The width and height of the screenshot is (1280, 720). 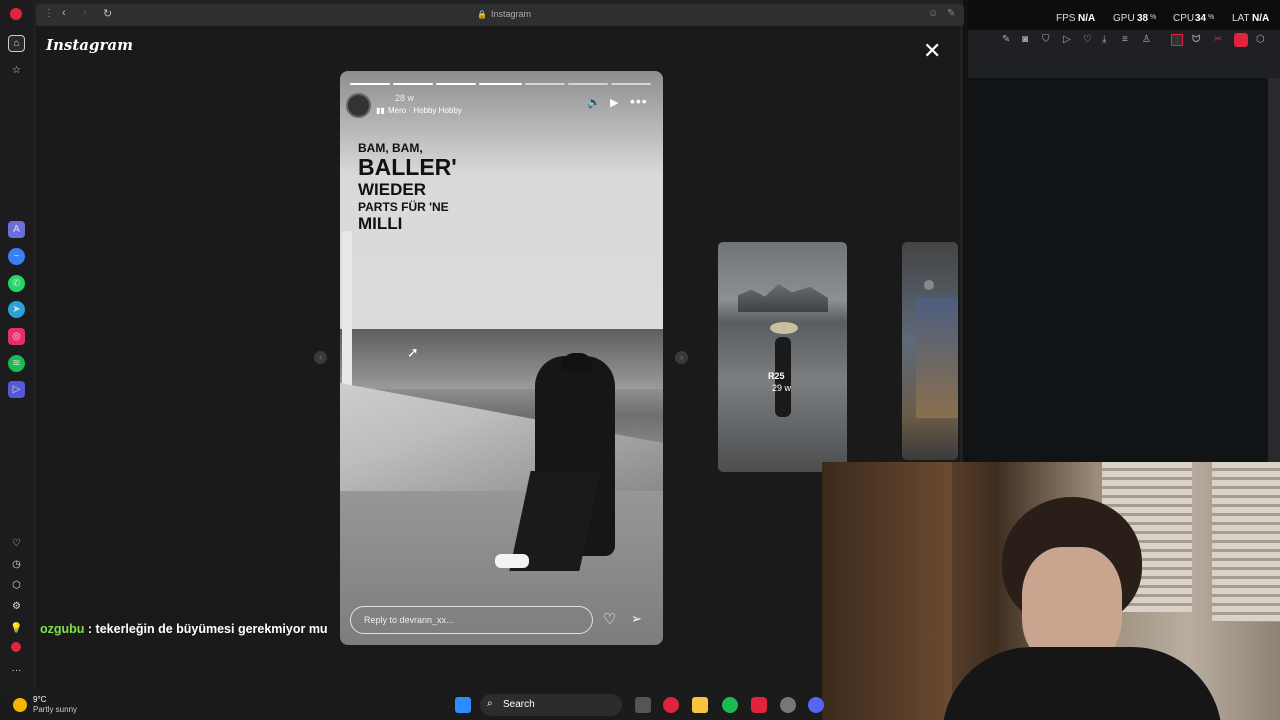 I want to click on later-story-preview, so click(x=930, y=351).